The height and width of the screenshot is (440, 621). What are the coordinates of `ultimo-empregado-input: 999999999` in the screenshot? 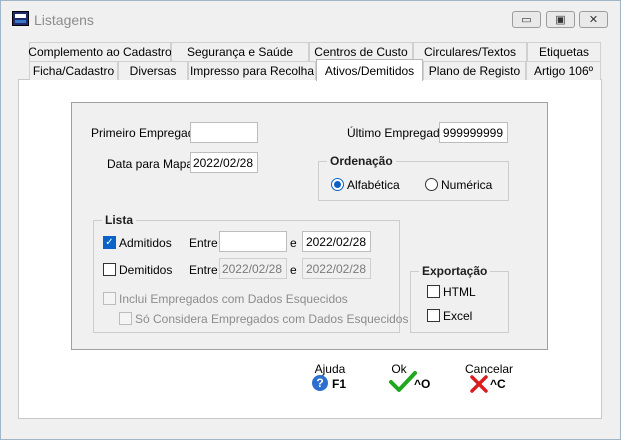 It's located at (473, 132).